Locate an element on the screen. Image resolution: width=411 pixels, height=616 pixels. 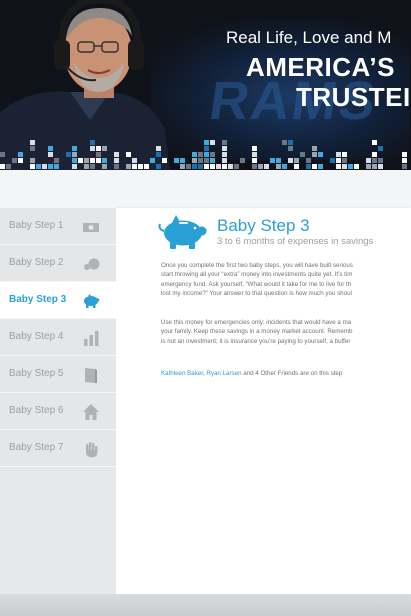
page-title: Baby Step 3 is located at coordinates (263, 225).